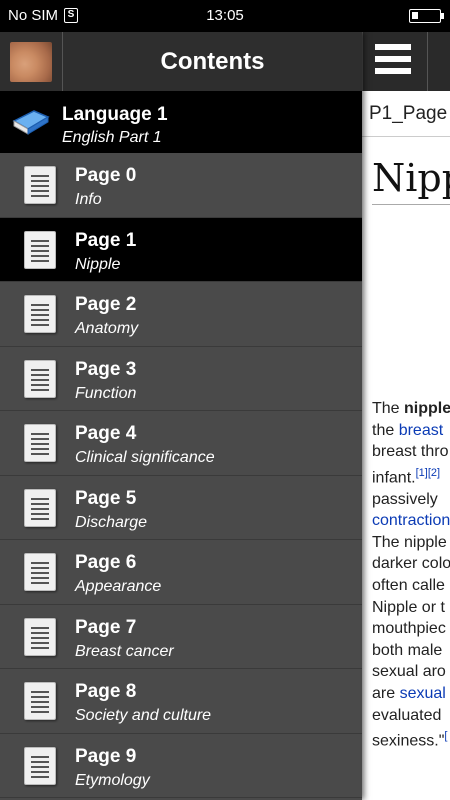 Image resolution: width=450 pixels, height=800 pixels. Describe the element at coordinates (106, 175) in the screenshot. I see `item-label: Page 0` at that location.